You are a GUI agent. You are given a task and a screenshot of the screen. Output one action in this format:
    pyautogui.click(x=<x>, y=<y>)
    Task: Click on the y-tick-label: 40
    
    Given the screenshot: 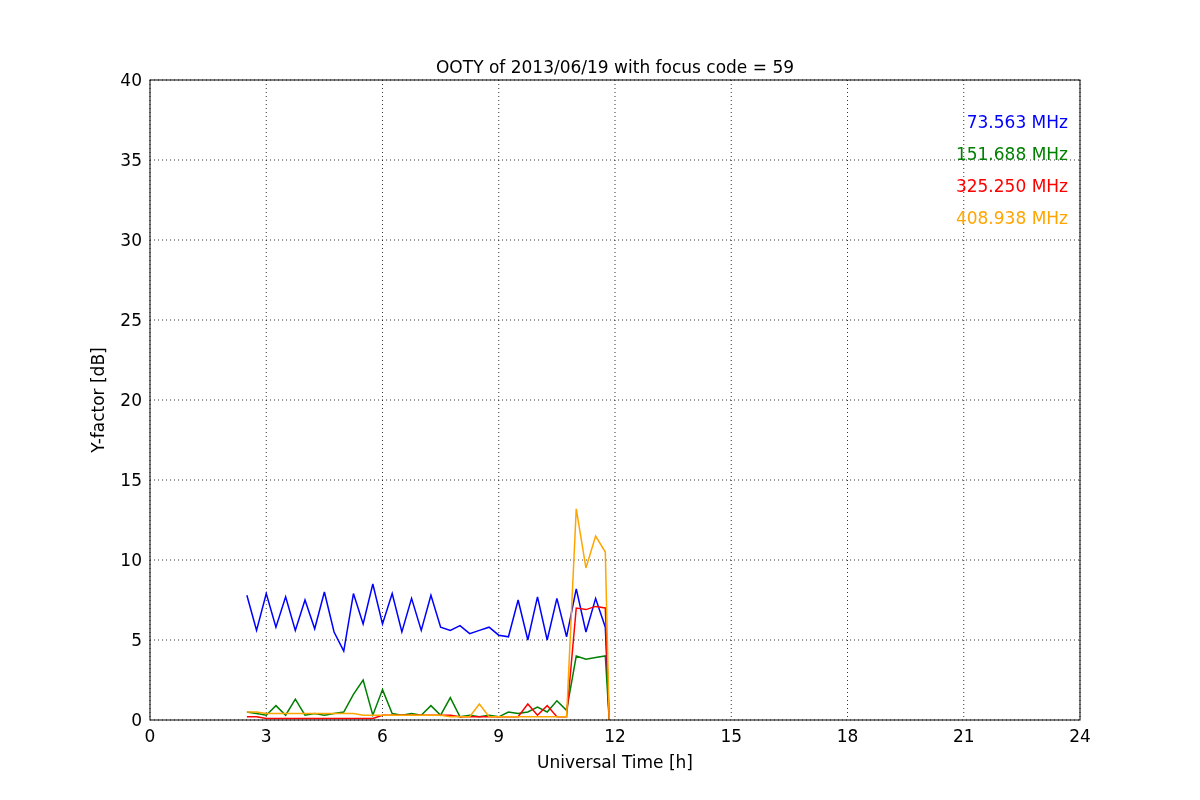 What is the action you would take?
    pyautogui.click(x=131, y=80)
    